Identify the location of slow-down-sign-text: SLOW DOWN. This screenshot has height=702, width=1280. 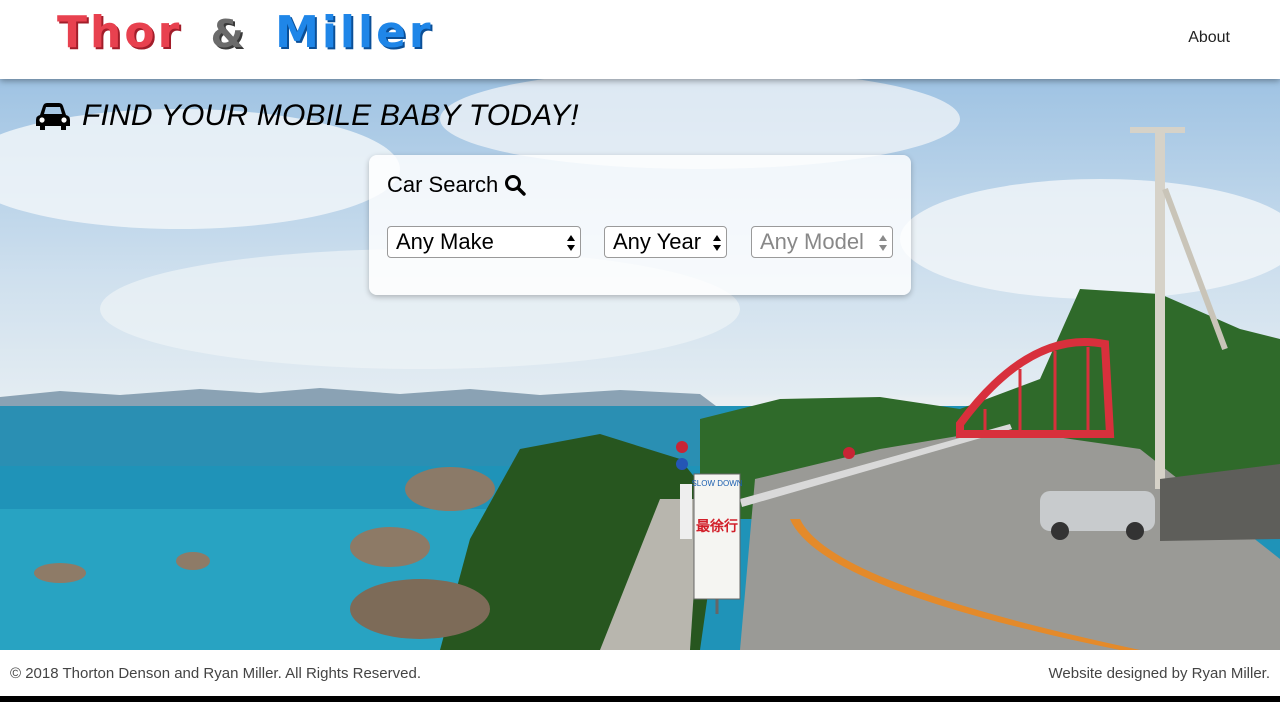
(716, 483).